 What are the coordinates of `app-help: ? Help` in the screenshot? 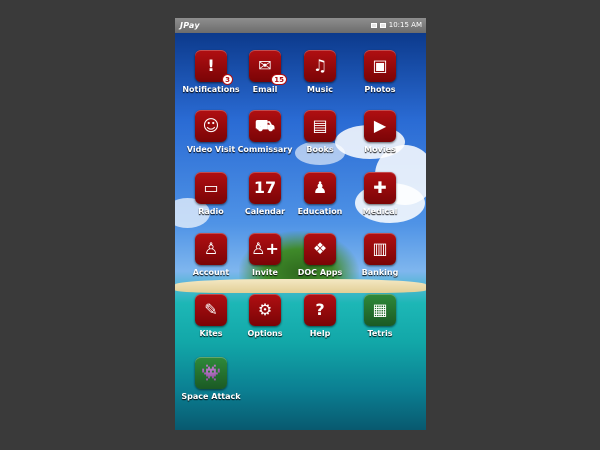 It's located at (320, 323).